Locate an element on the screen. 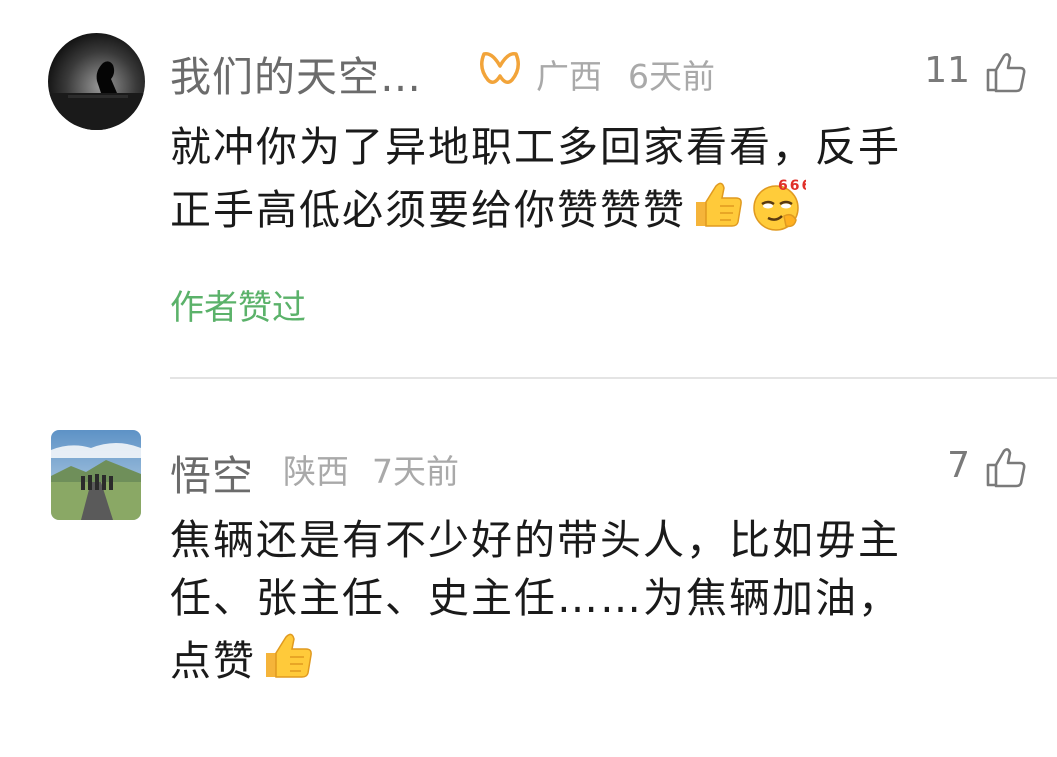  comment-text-line-2: 正手高低必须要给你赞赞赞 666 is located at coordinates (605, 207).